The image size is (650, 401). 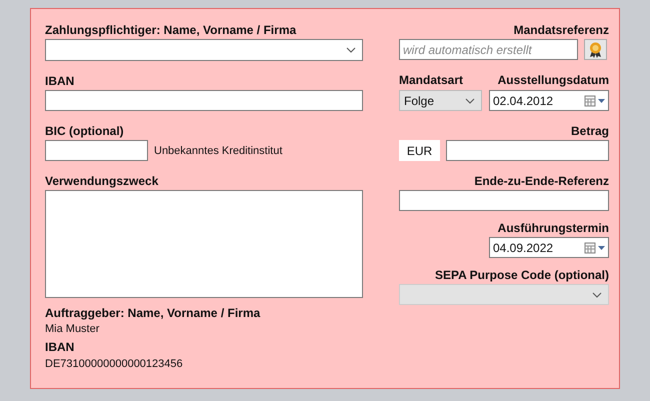 What do you see at coordinates (488, 49) in the screenshot?
I see `mandate-reference-field: wird automatisch erstellt` at bounding box center [488, 49].